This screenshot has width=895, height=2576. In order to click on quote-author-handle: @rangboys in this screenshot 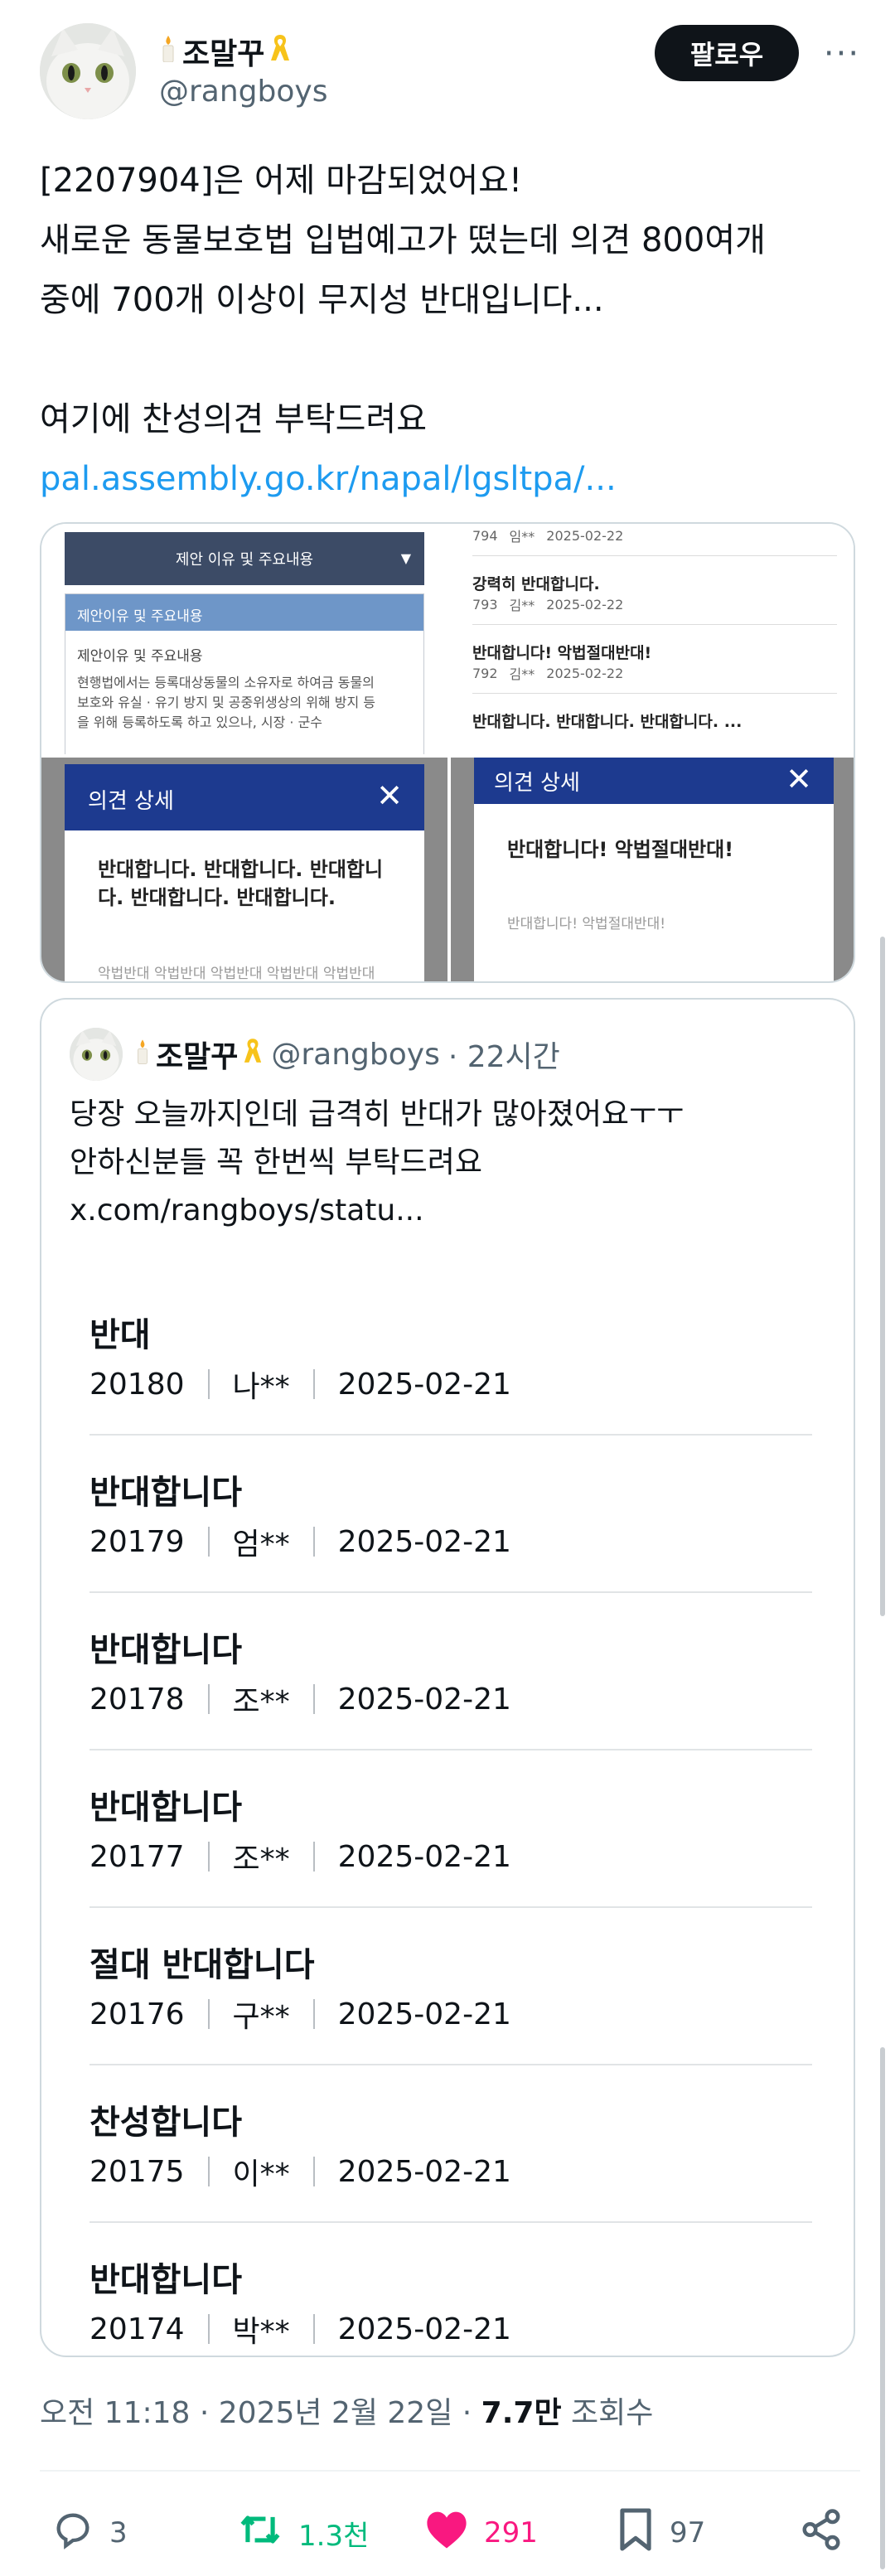, I will do `click(356, 1054)`.